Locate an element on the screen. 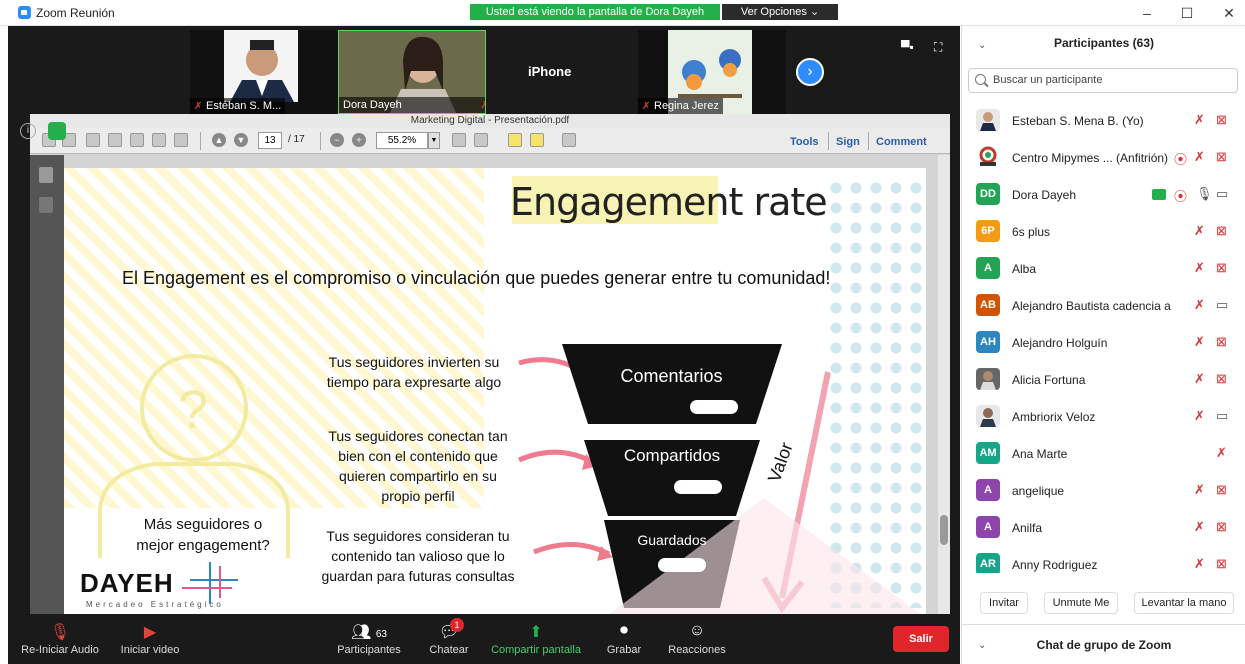  participant-row: AB Alejandro Bautista cadencia a ✗ ▭ is located at coordinates (1103, 304).